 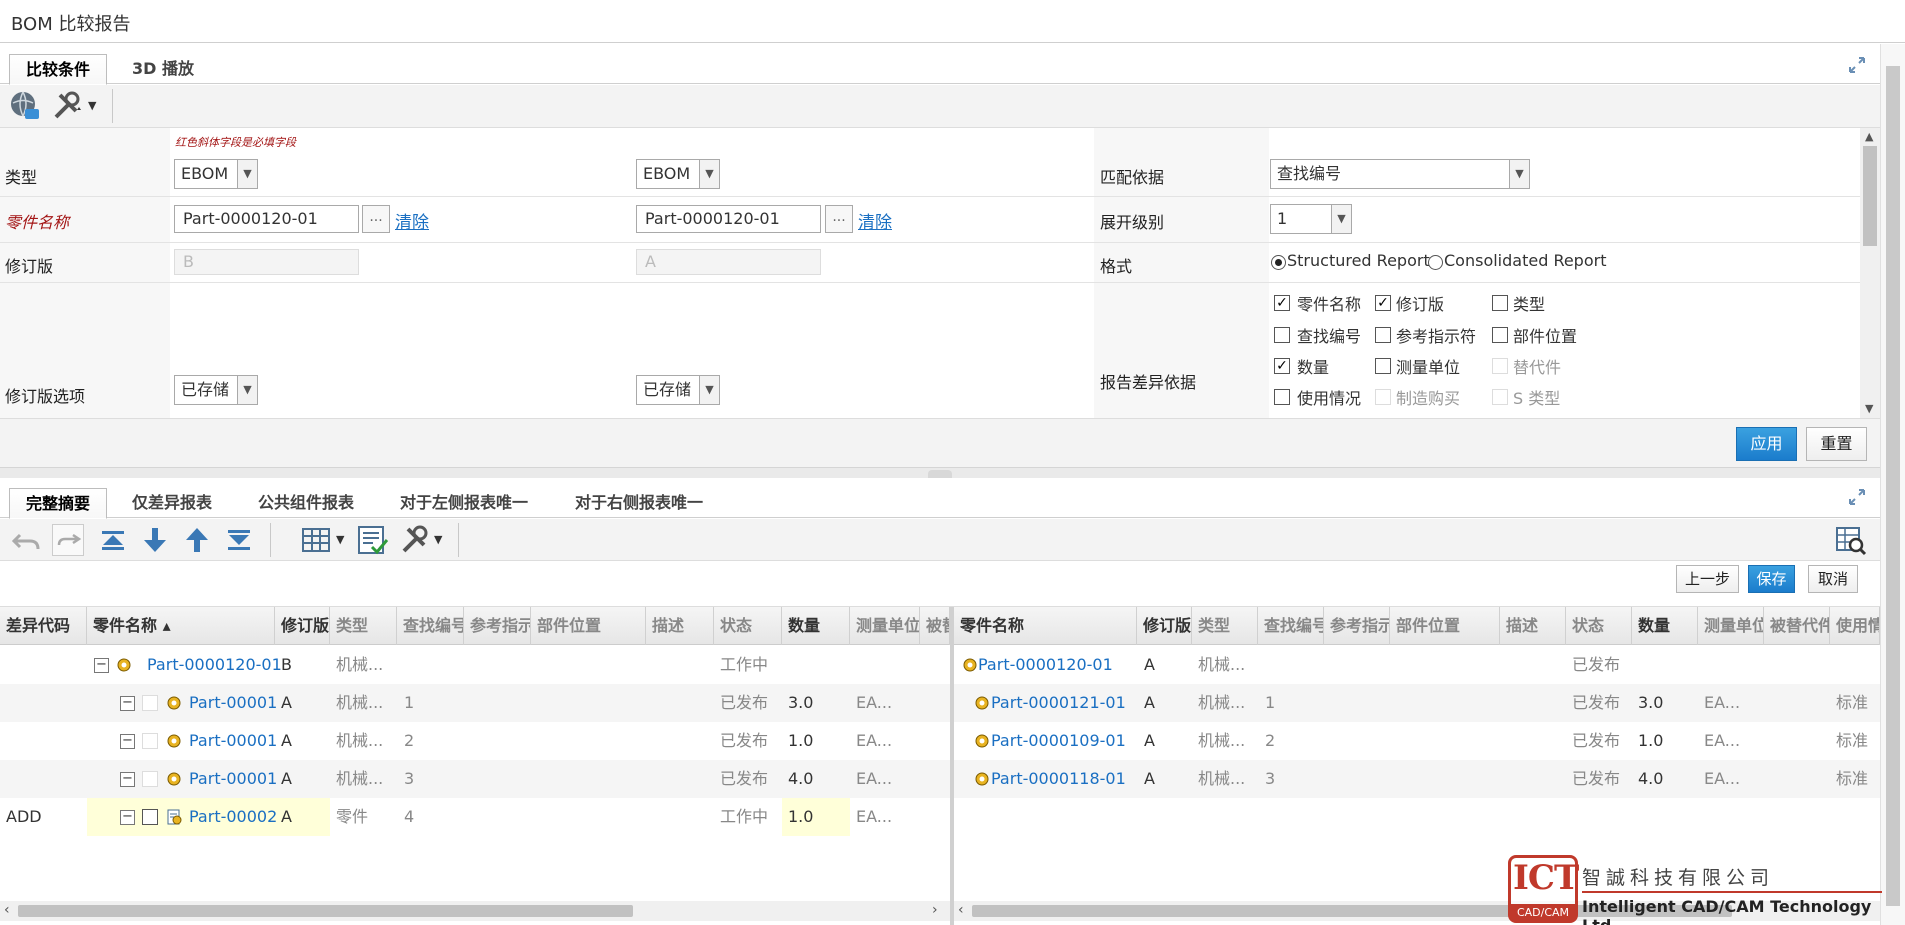 What do you see at coordinates (1225, 626) in the screenshot?
I see `col-type: 类型` at bounding box center [1225, 626].